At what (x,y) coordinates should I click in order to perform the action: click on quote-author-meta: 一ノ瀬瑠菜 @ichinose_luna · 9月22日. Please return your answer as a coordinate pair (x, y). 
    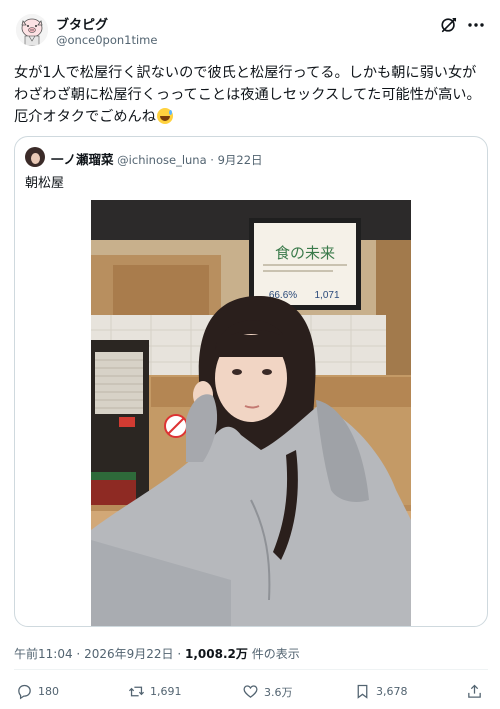
    Looking at the image, I should click on (157, 158).